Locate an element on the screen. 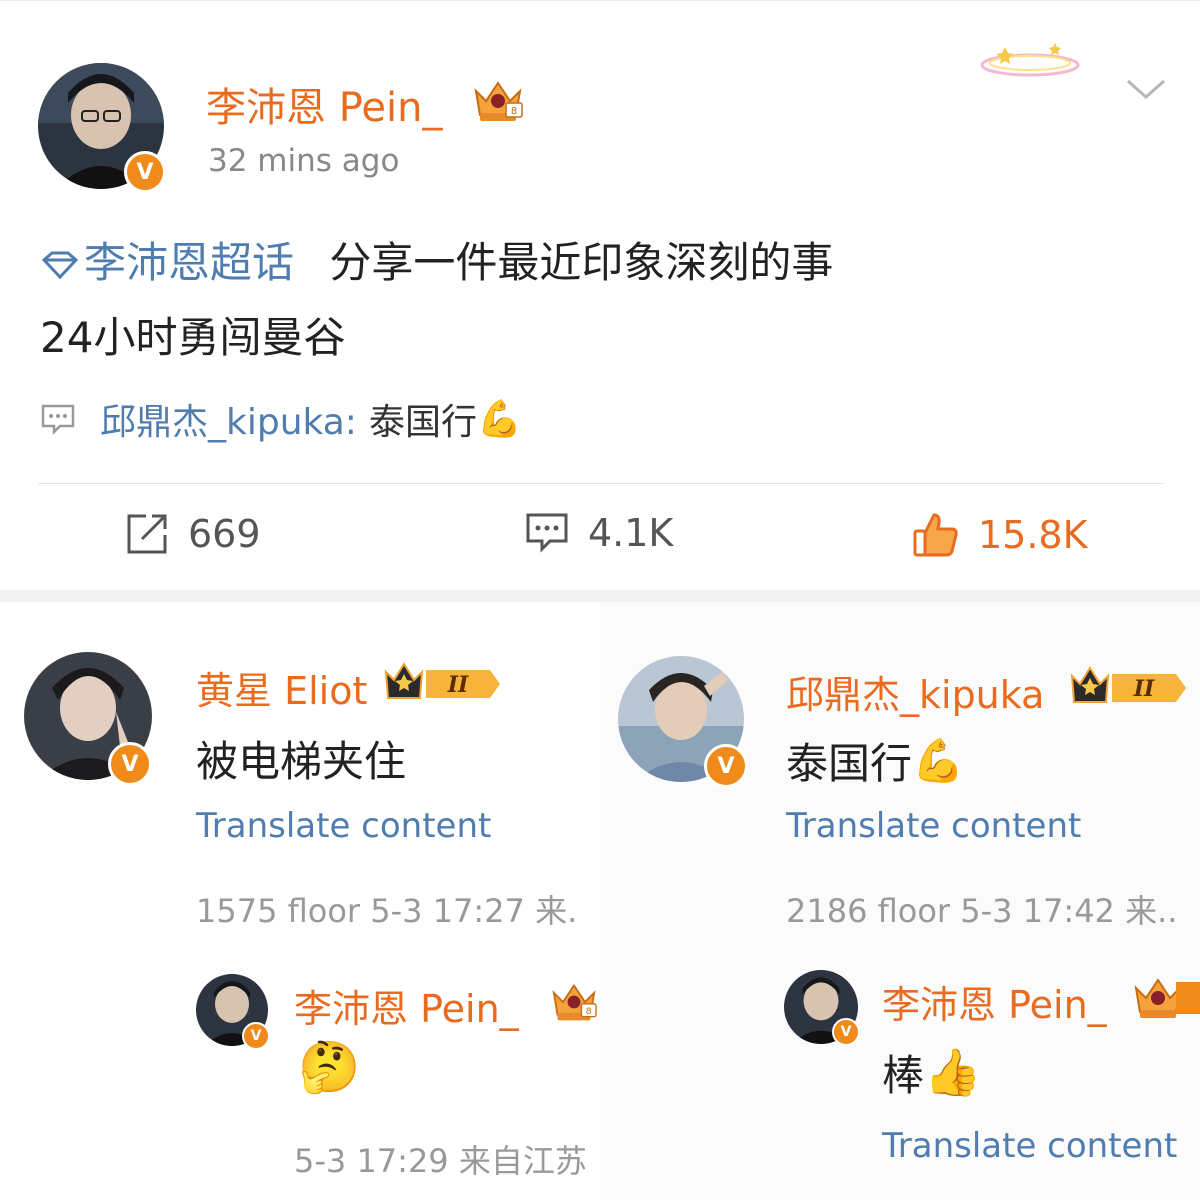  share-icon is located at coordinates (147, 534).